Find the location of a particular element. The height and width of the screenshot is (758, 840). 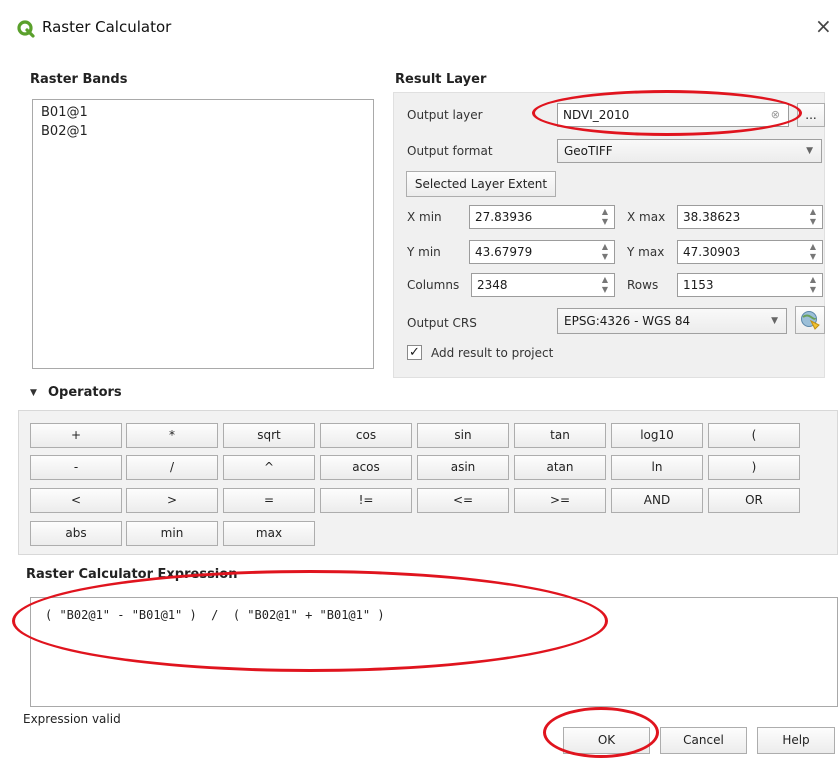

xmin-label: X min is located at coordinates (424, 217).